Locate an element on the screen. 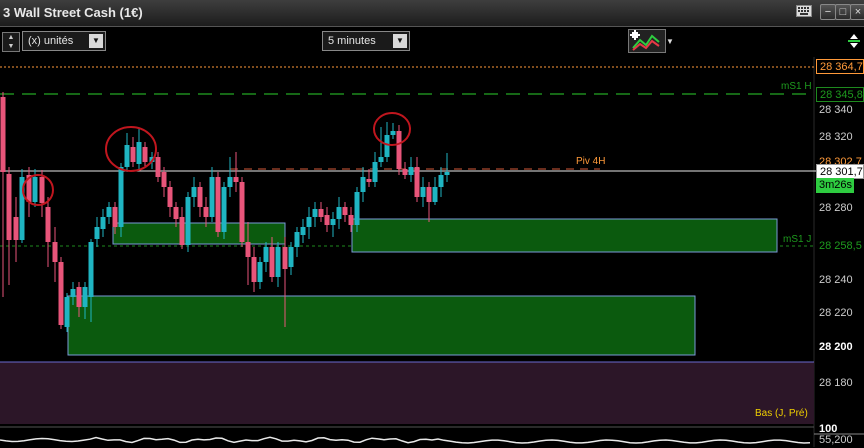 This screenshot has width=864, height=448. window-title: 3 Wall Street Cash (1€) is located at coordinates (73, 12).